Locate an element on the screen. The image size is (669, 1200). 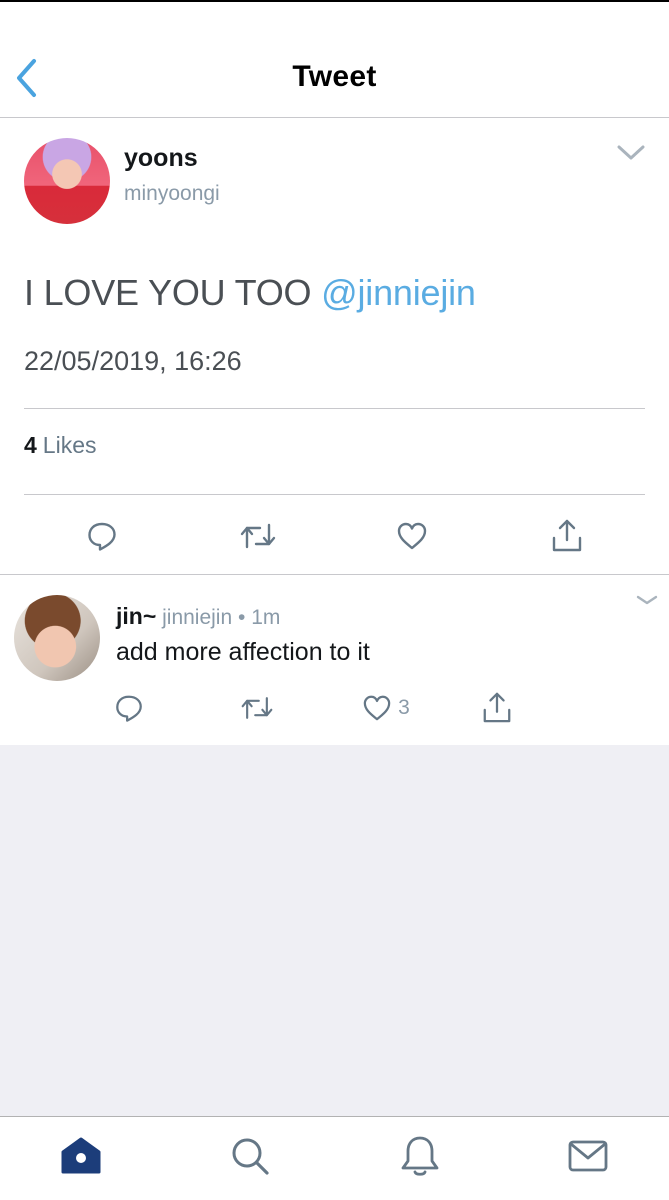
tab-notifications is located at coordinates (420, 1156).